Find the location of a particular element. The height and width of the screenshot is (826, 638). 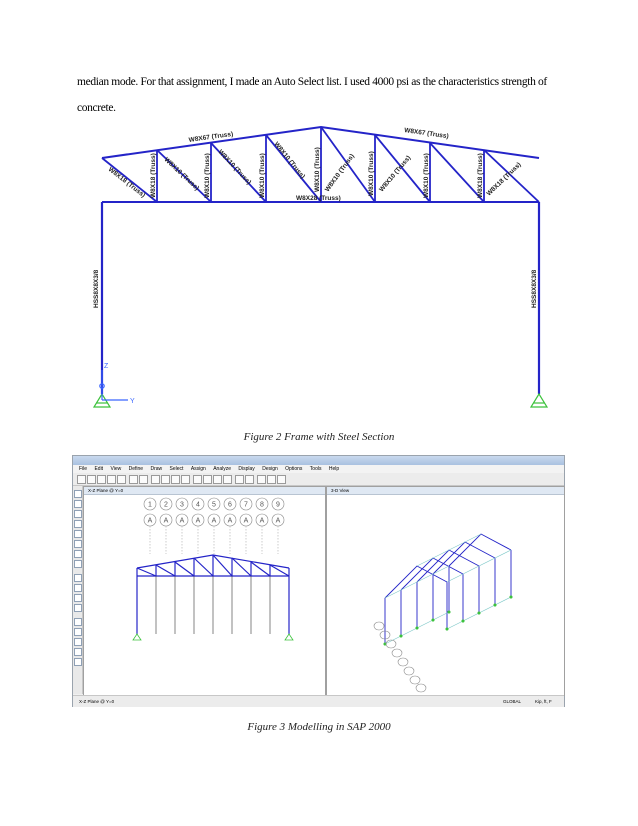

menu-view: View is located at coordinates (115, 469).